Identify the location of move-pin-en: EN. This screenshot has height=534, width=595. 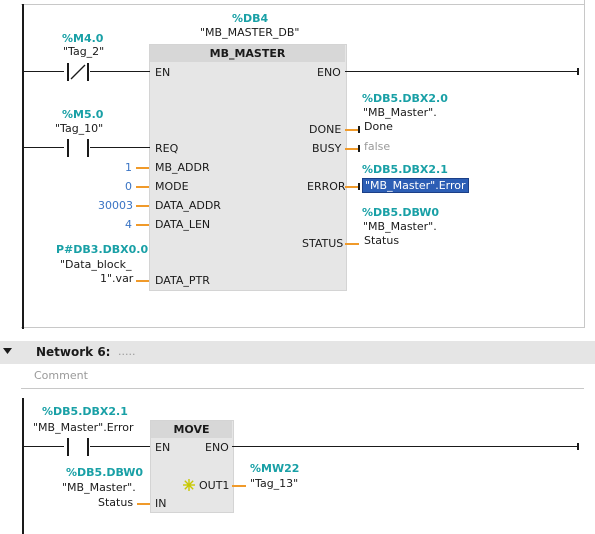
(163, 447).